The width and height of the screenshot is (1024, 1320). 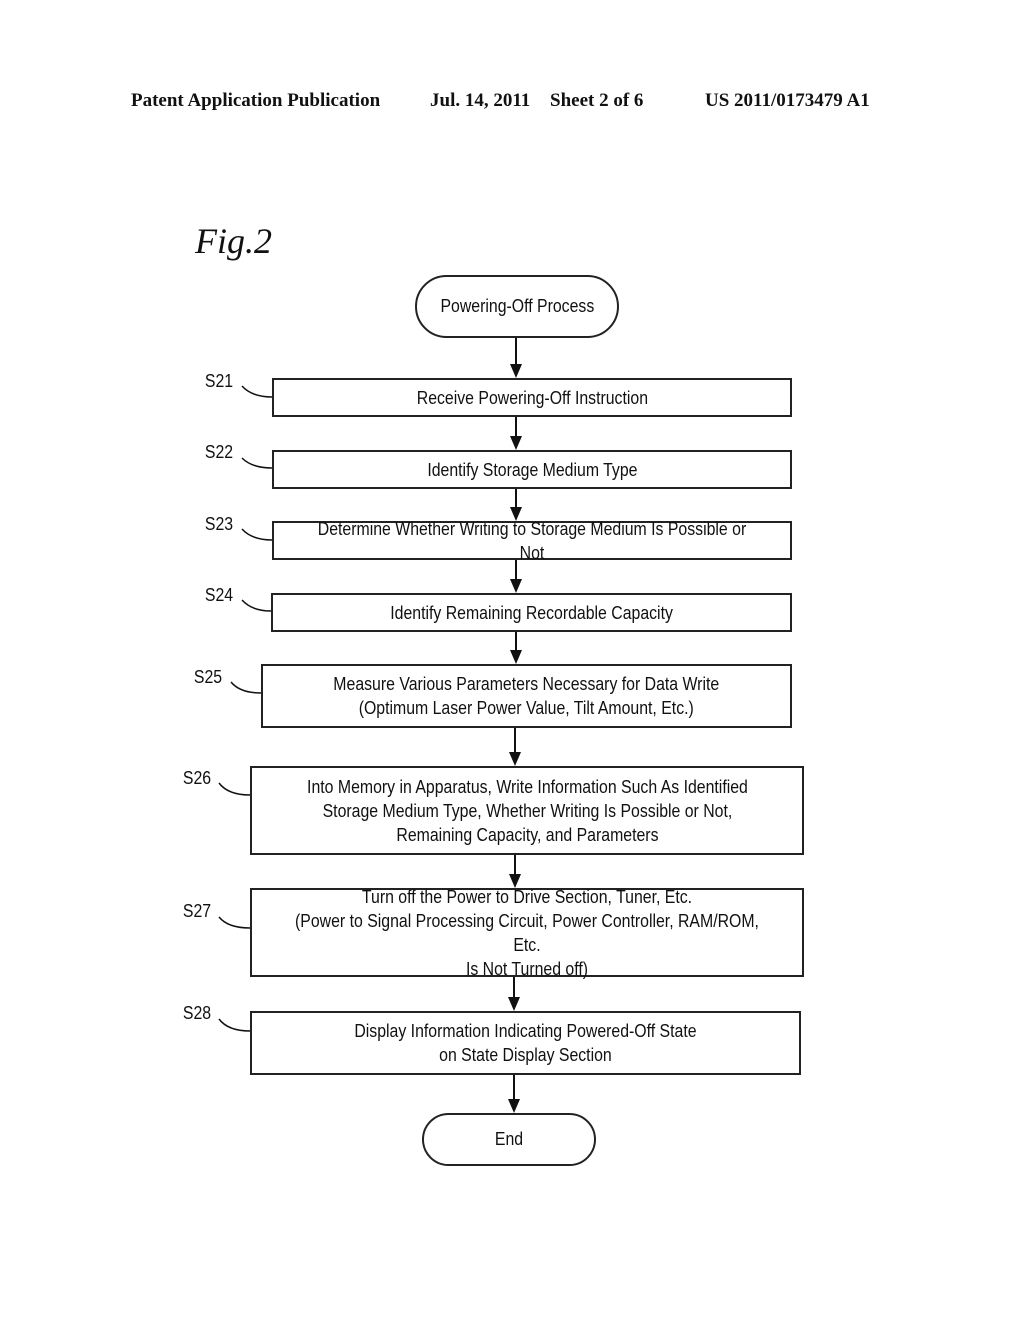 I want to click on leader-s21, so click(x=257, y=391).